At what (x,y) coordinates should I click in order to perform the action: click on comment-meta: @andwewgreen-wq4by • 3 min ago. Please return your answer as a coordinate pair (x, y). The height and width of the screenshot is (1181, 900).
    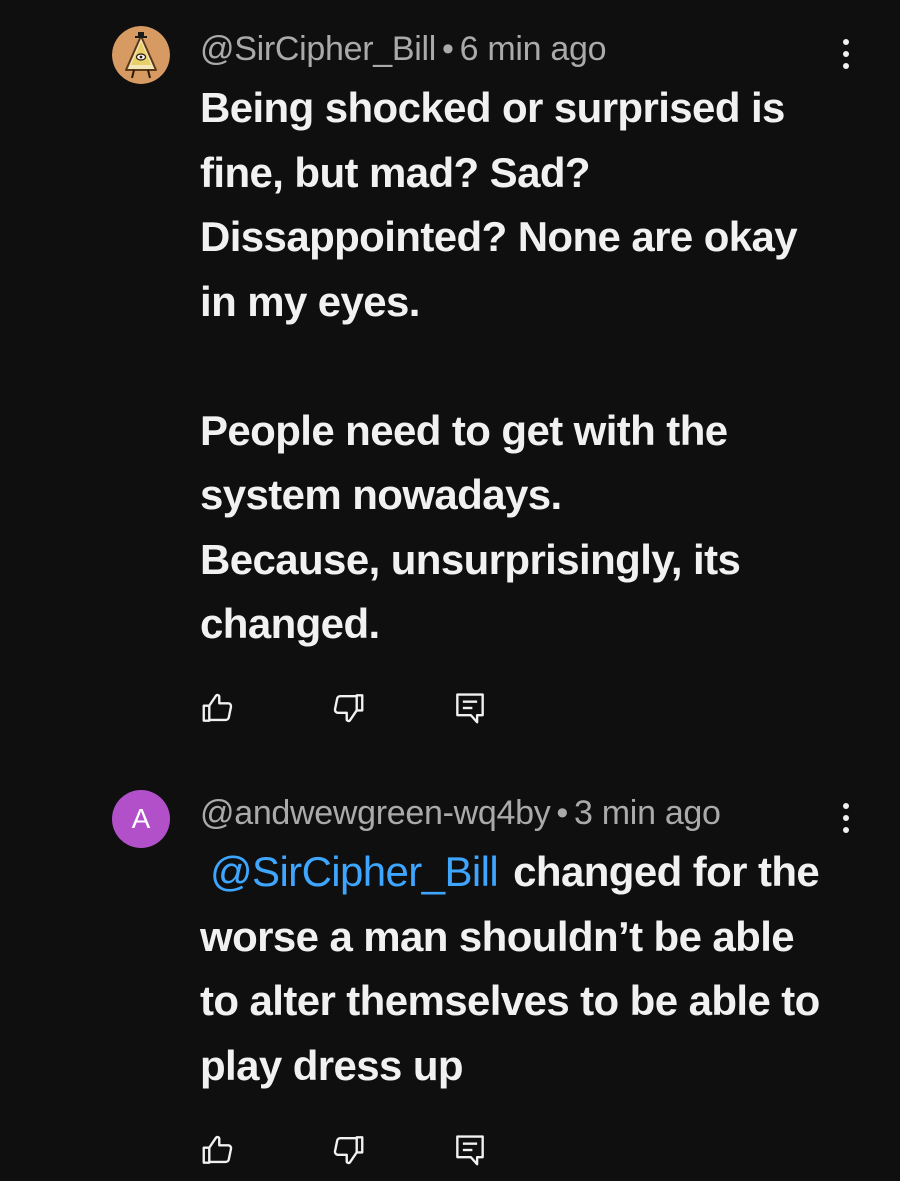
    Looking at the image, I should click on (460, 813).